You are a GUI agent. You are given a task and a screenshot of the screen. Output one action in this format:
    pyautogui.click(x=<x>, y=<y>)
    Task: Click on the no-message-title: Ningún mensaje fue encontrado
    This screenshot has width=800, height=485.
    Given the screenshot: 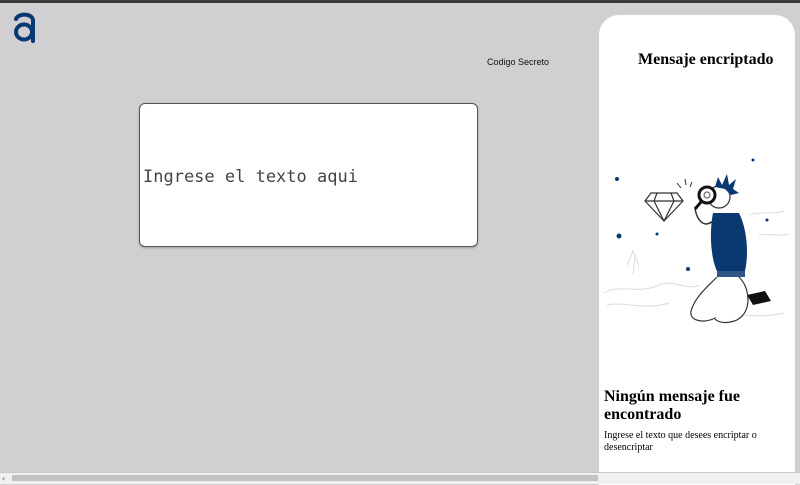 What is the action you would take?
    pyautogui.click(x=672, y=405)
    